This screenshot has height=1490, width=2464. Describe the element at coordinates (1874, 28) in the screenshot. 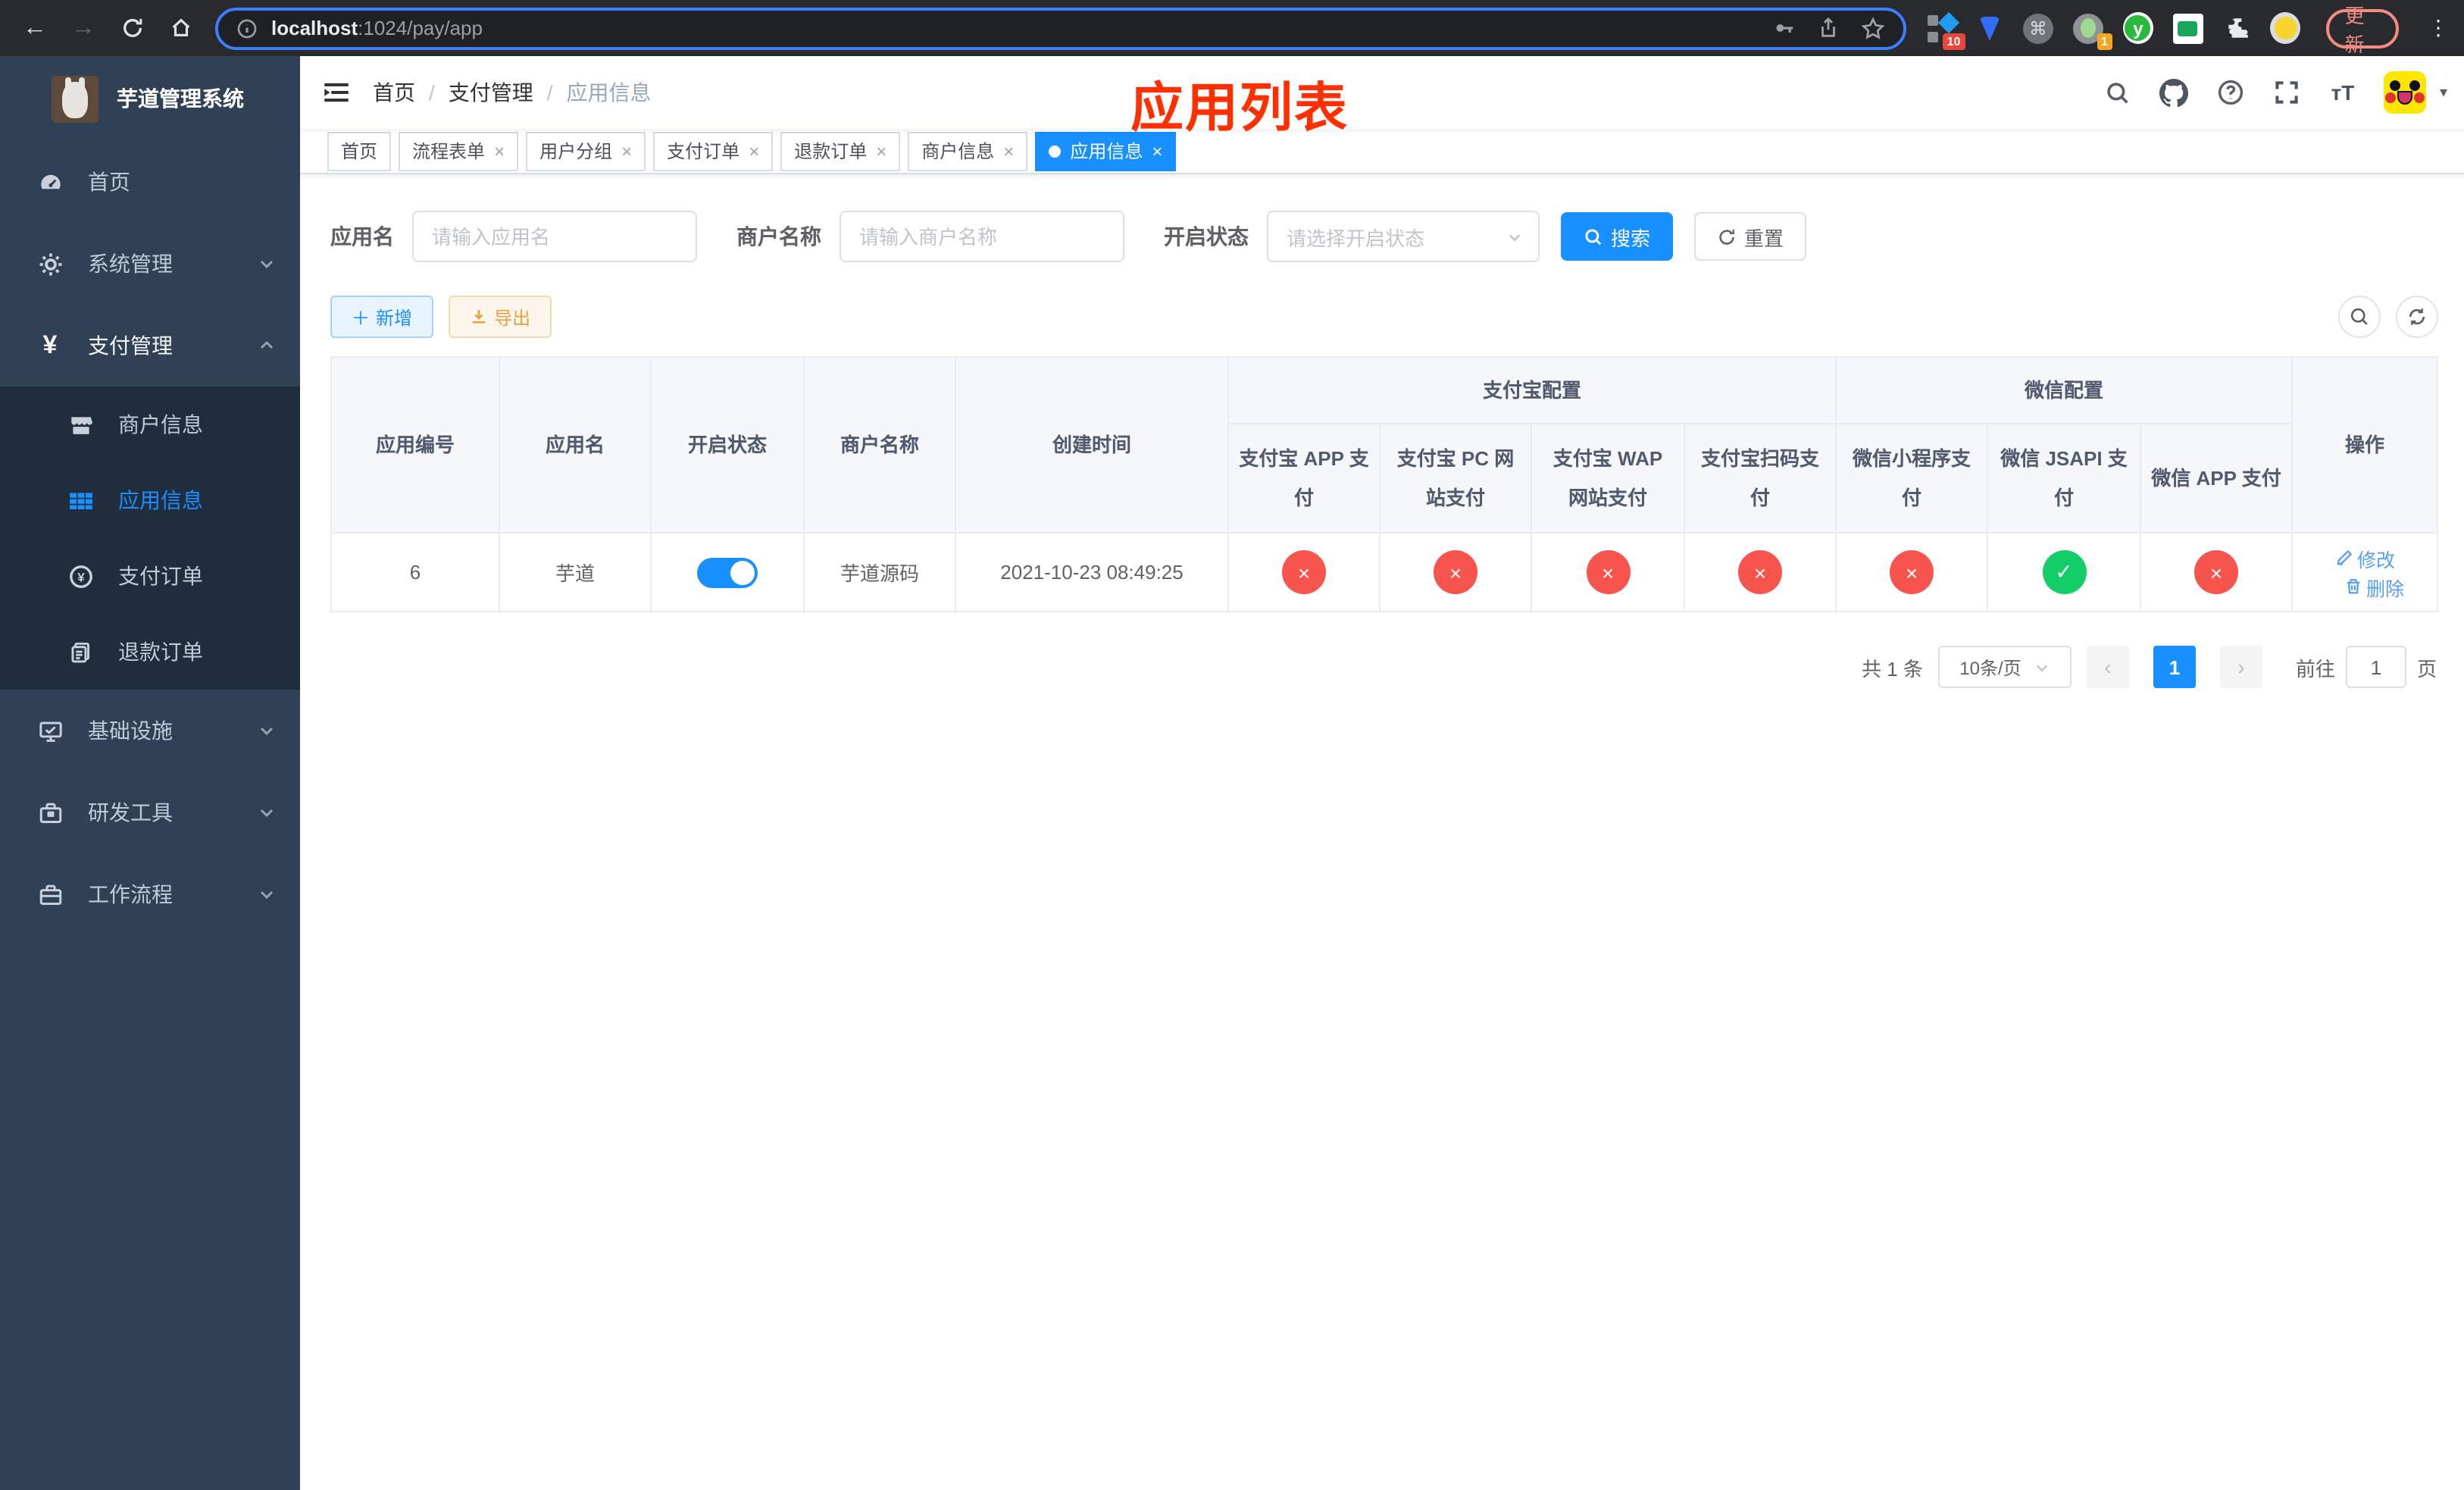

I see `bookmark-star-icon` at that location.